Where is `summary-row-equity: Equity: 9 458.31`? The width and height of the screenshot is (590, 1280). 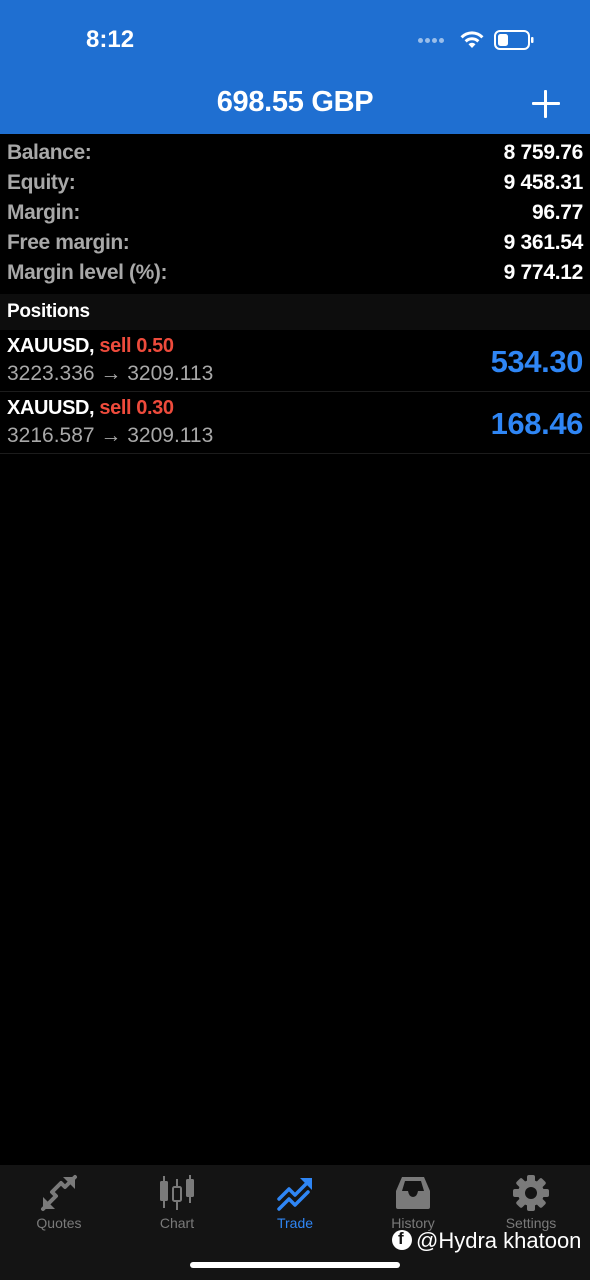
summary-row-equity: Equity: 9 458.31 is located at coordinates (295, 183).